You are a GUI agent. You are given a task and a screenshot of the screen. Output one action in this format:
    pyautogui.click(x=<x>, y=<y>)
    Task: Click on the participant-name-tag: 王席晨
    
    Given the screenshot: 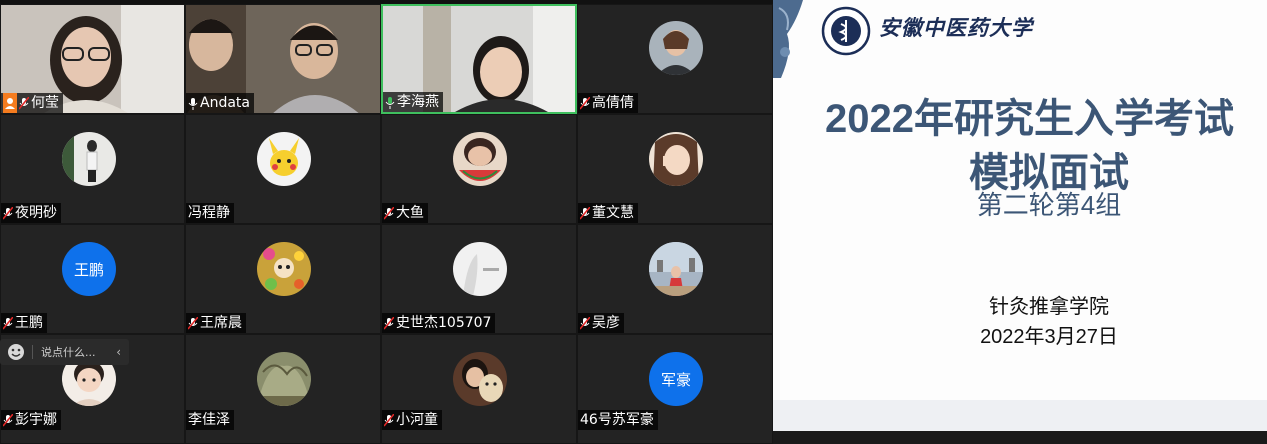 What is the action you would take?
    pyautogui.click(x=216, y=323)
    